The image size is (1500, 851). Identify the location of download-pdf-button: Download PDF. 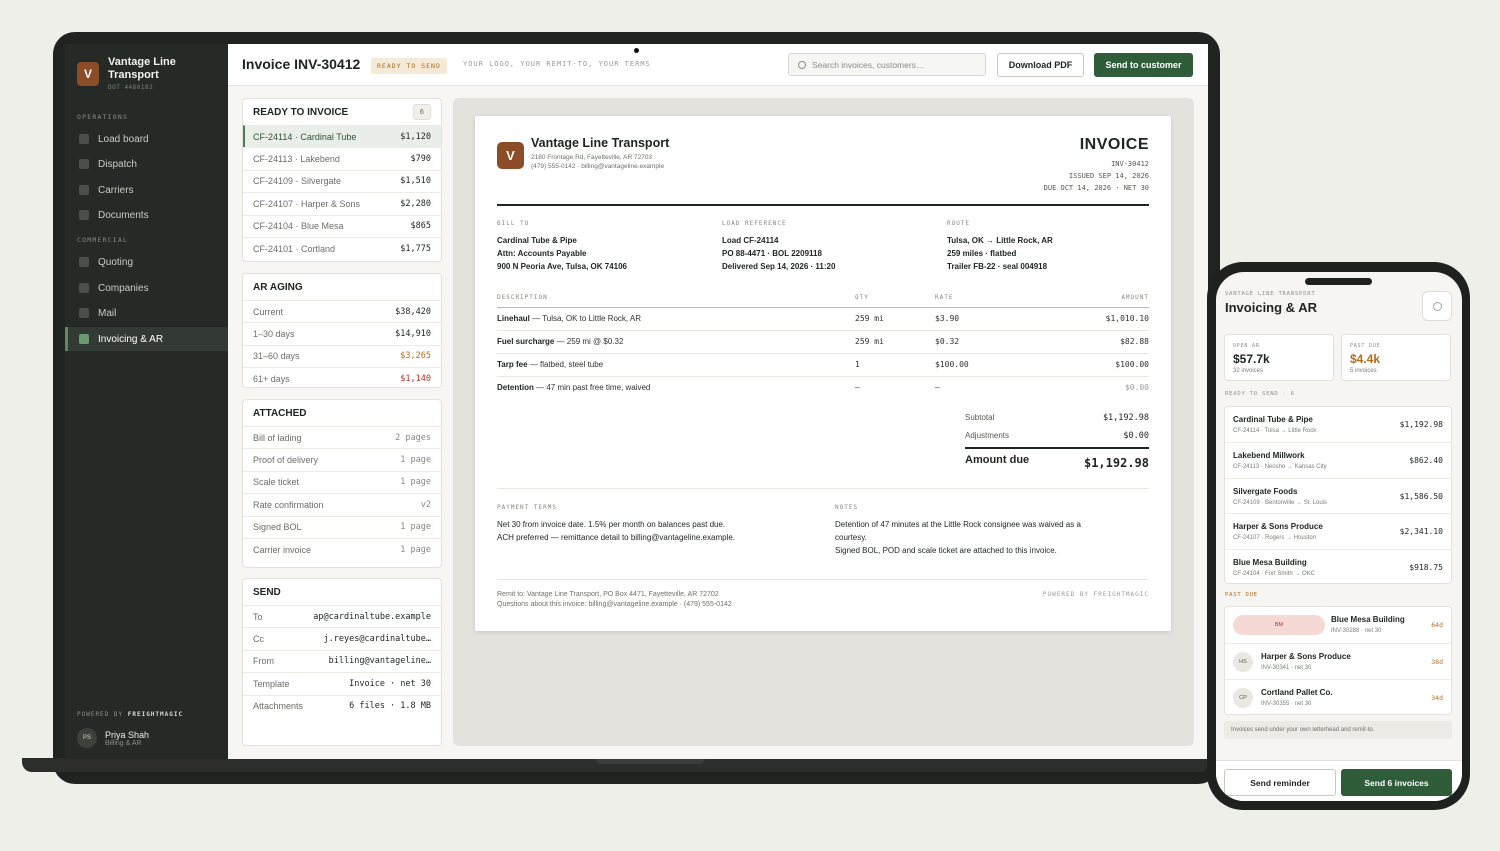
(1040, 65).